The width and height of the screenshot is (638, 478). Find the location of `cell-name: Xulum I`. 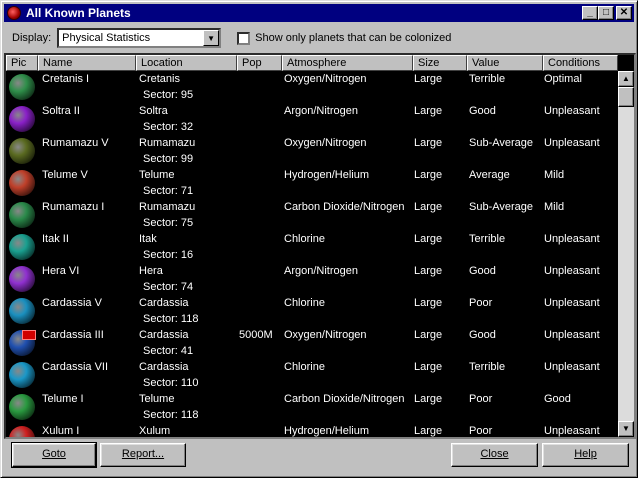

cell-name: Xulum I is located at coordinates (61, 431).